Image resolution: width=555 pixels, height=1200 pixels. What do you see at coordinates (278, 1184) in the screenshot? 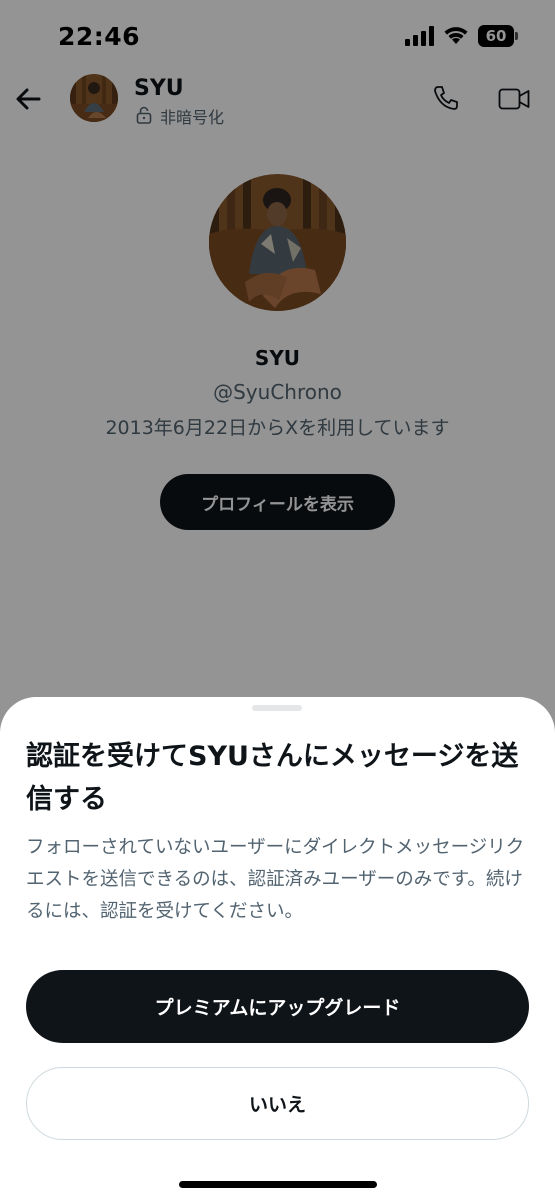
I see `home-indicator` at bounding box center [278, 1184].